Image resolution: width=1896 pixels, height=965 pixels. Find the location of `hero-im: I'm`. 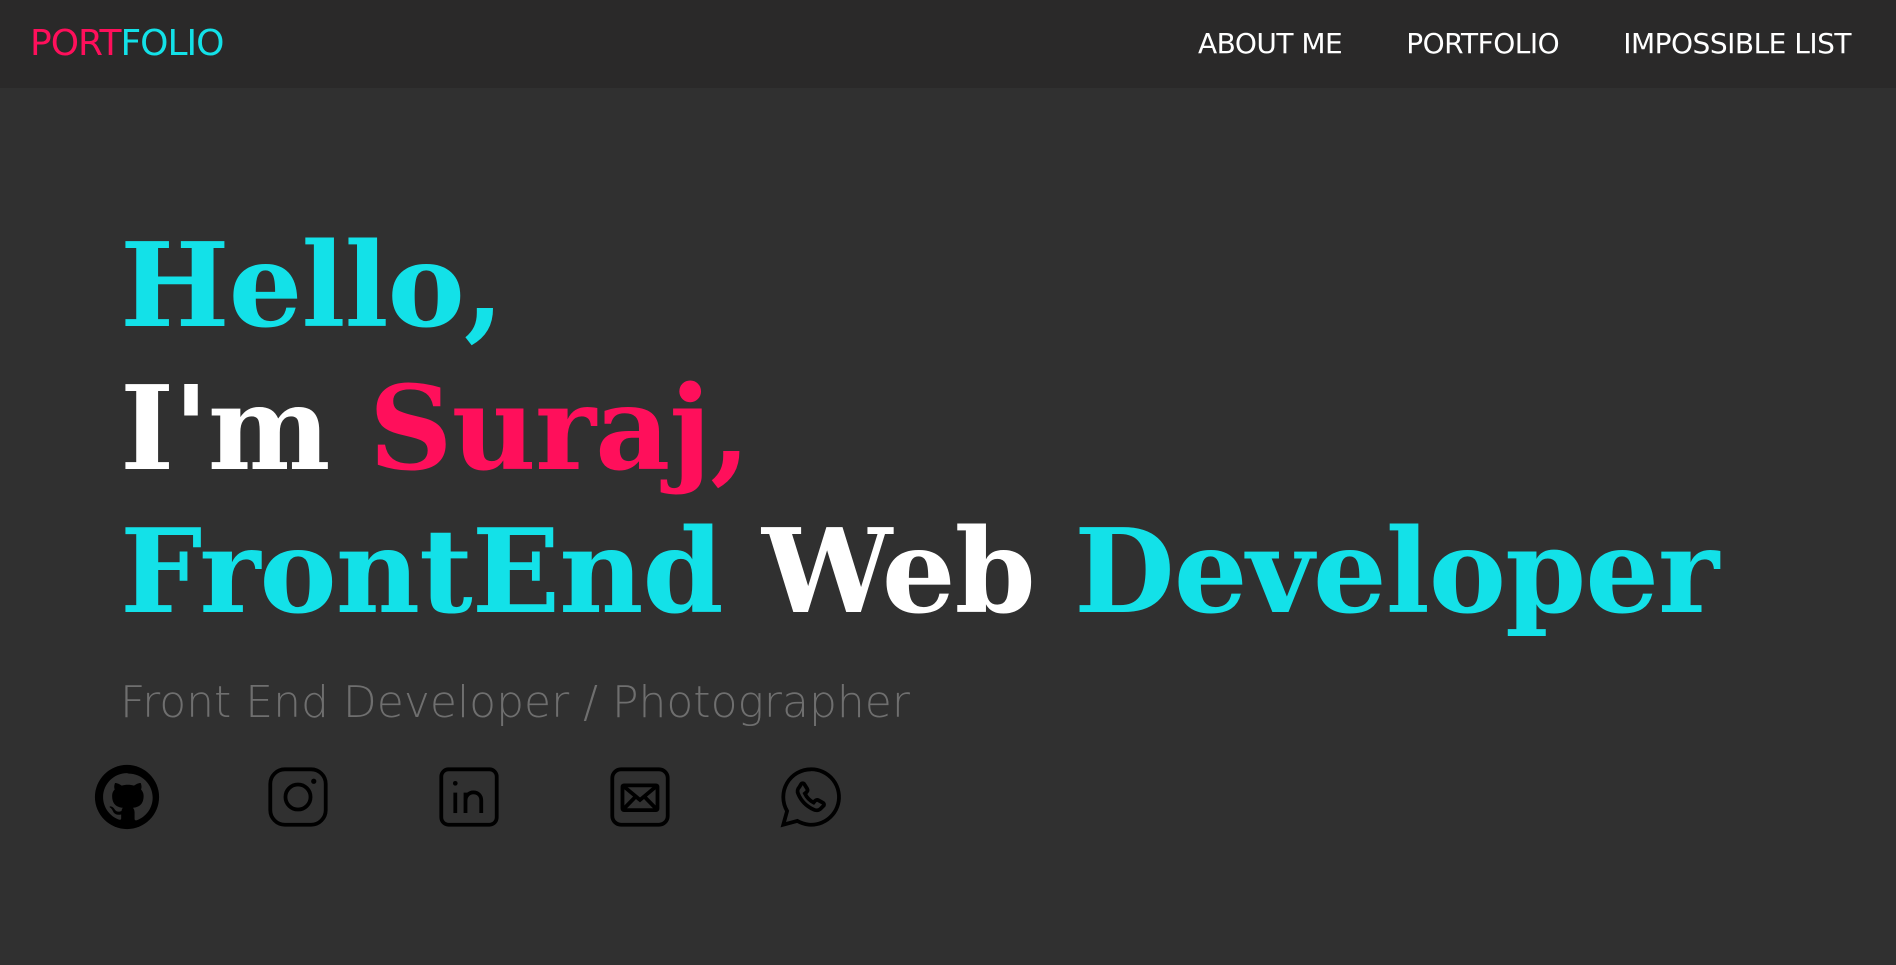

hero-im: I'm is located at coordinates (244, 429).